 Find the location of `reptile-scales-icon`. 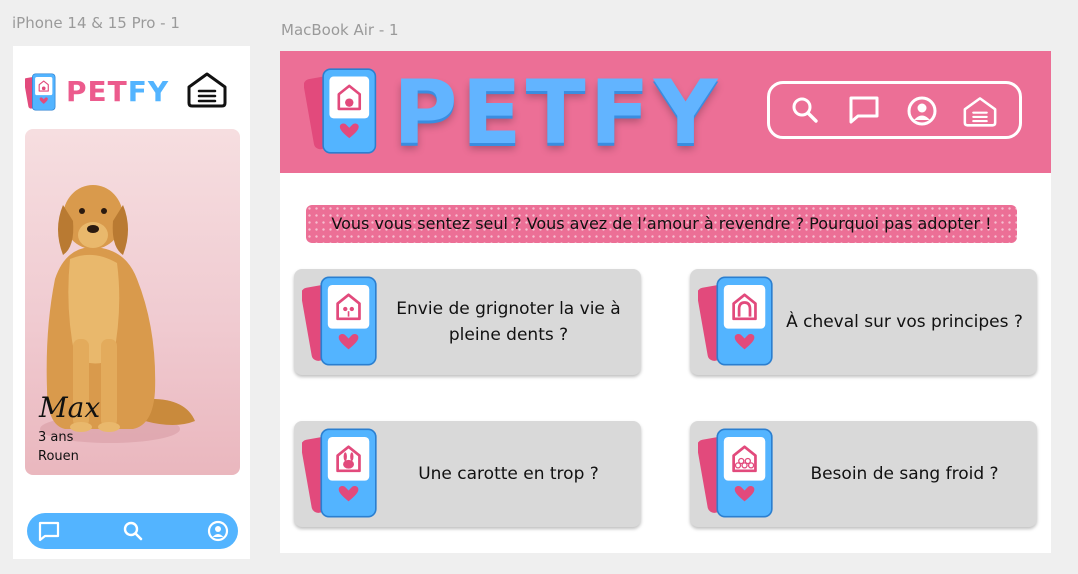

reptile-scales-icon is located at coordinates (736, 473).